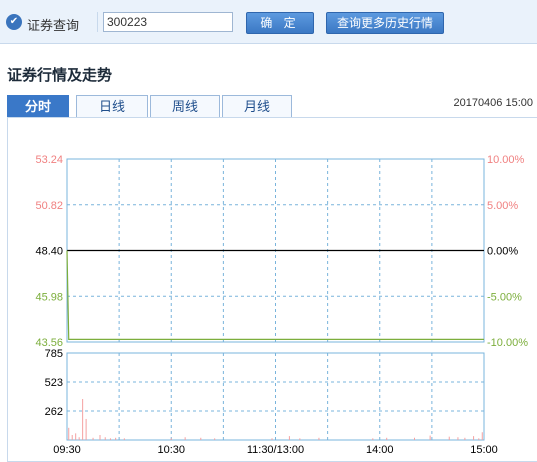 The width and height of the screenshot is (537, 462). I want to click on time-tick-label: 11:30/13:00, so click(275, 450).